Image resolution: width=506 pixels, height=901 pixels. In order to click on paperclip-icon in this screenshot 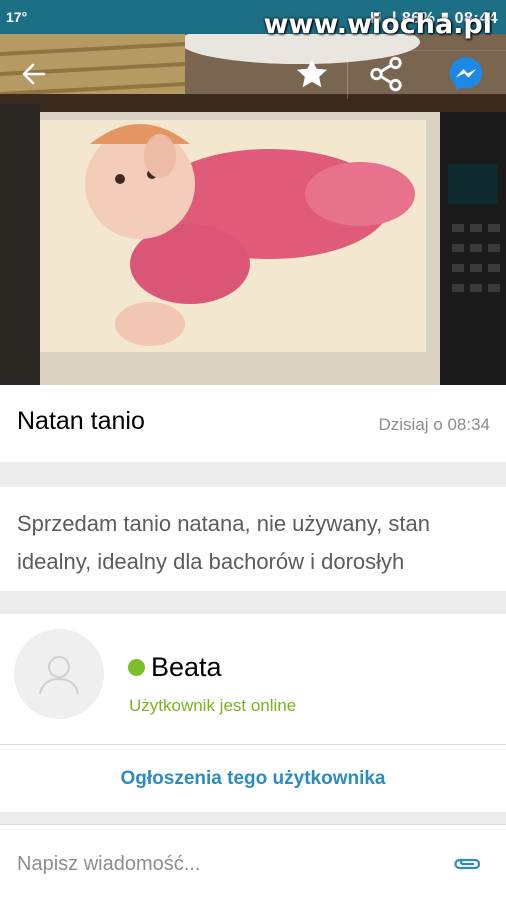, I will do `click(467, 864)`.